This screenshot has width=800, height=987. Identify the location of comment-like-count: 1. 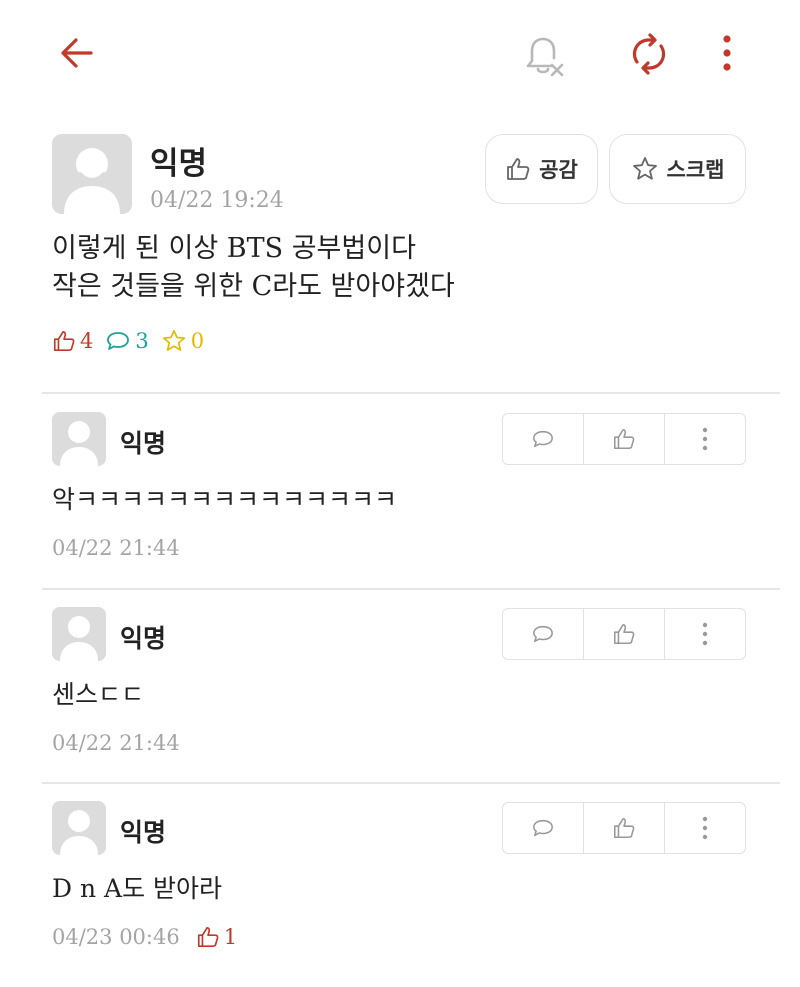
(216, 937).